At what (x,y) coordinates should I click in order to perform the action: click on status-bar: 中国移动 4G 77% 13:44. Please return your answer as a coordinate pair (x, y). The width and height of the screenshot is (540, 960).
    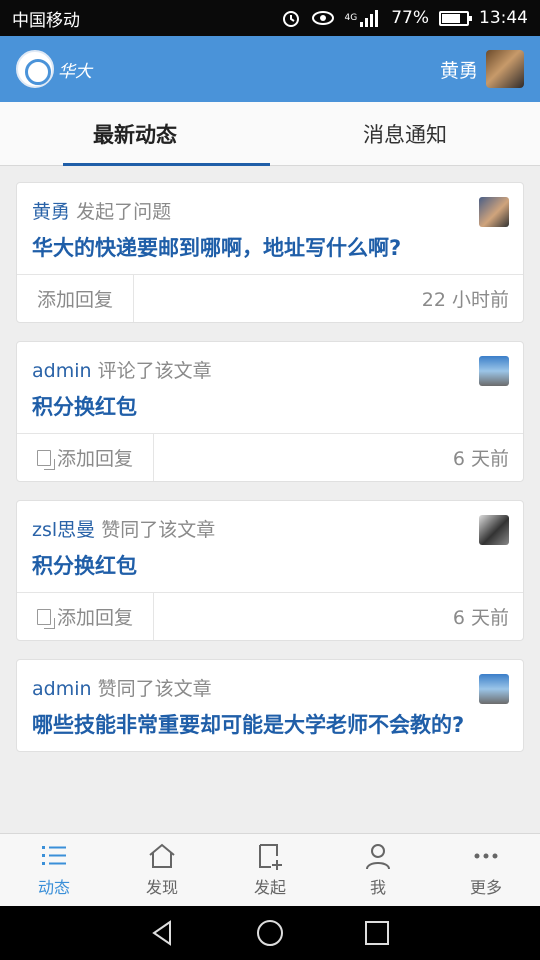
    Looking at the image, I should click on (270, 18).